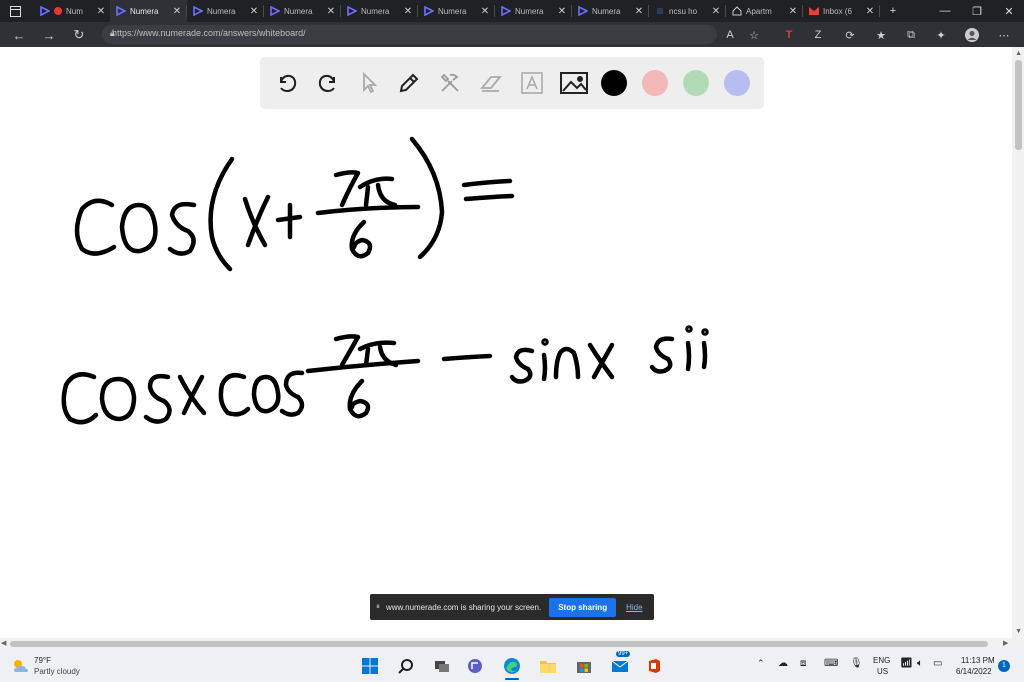 This screenshot has height=682, width=1024. I want to click on image-icon, so click(574, 83).